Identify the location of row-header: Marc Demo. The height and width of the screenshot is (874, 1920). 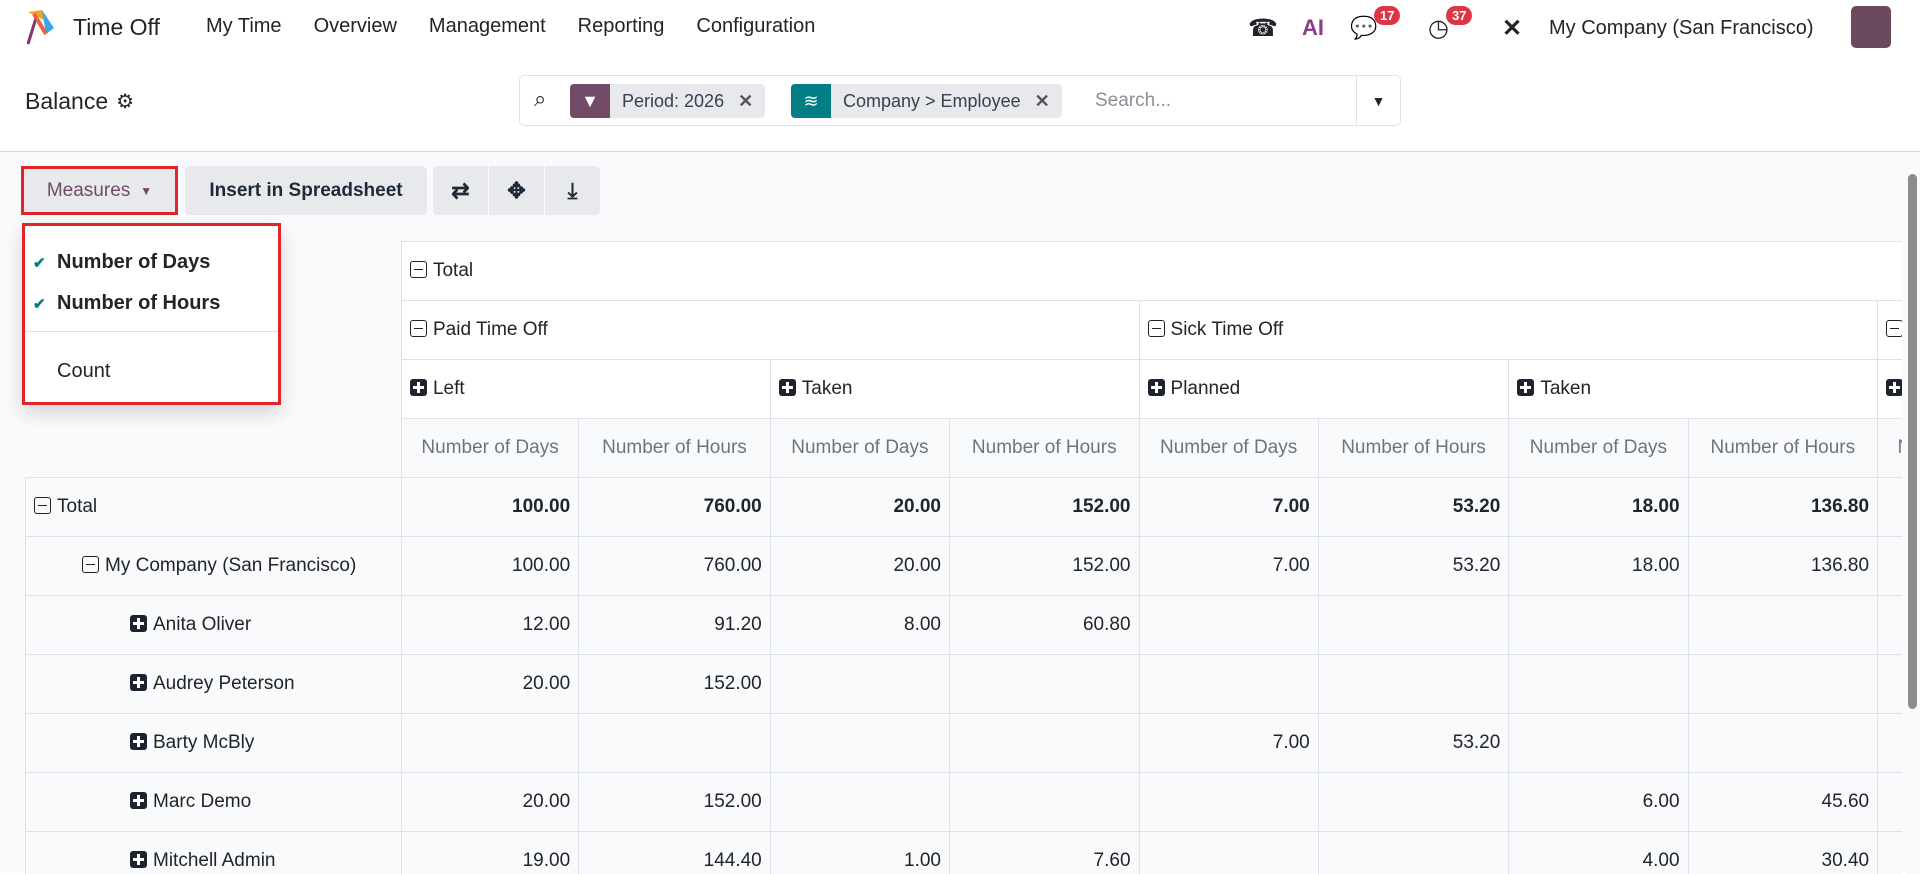
(214, 802).